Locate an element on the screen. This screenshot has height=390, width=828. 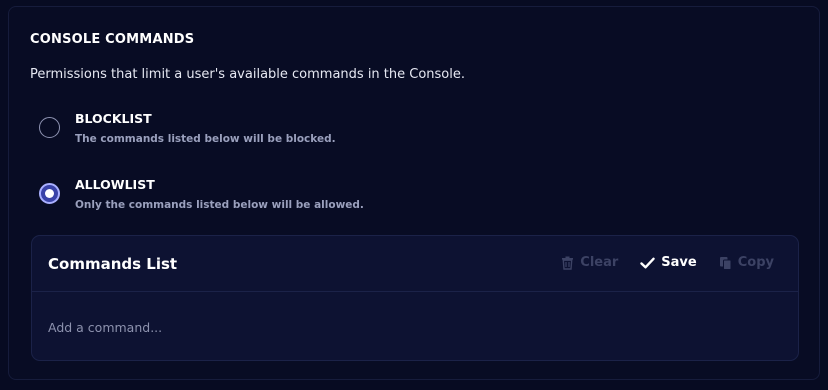
allowlist-radio is located at coordinates (49, 193).